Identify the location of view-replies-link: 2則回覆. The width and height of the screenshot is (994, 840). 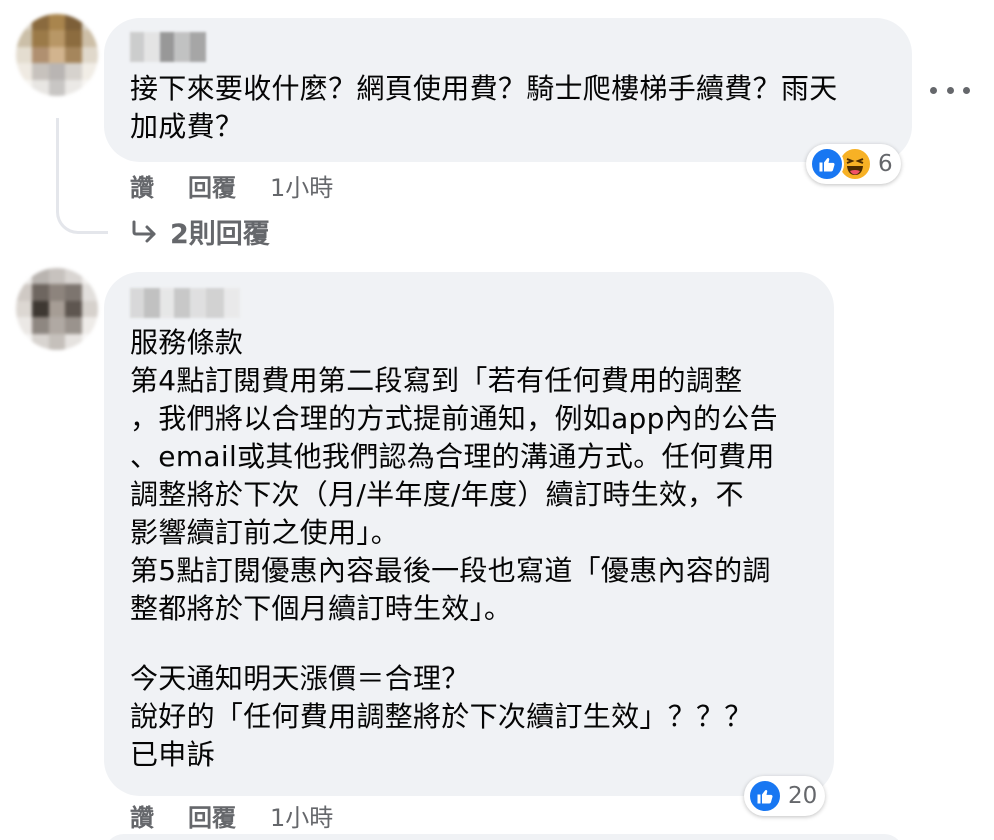
(200, 231).